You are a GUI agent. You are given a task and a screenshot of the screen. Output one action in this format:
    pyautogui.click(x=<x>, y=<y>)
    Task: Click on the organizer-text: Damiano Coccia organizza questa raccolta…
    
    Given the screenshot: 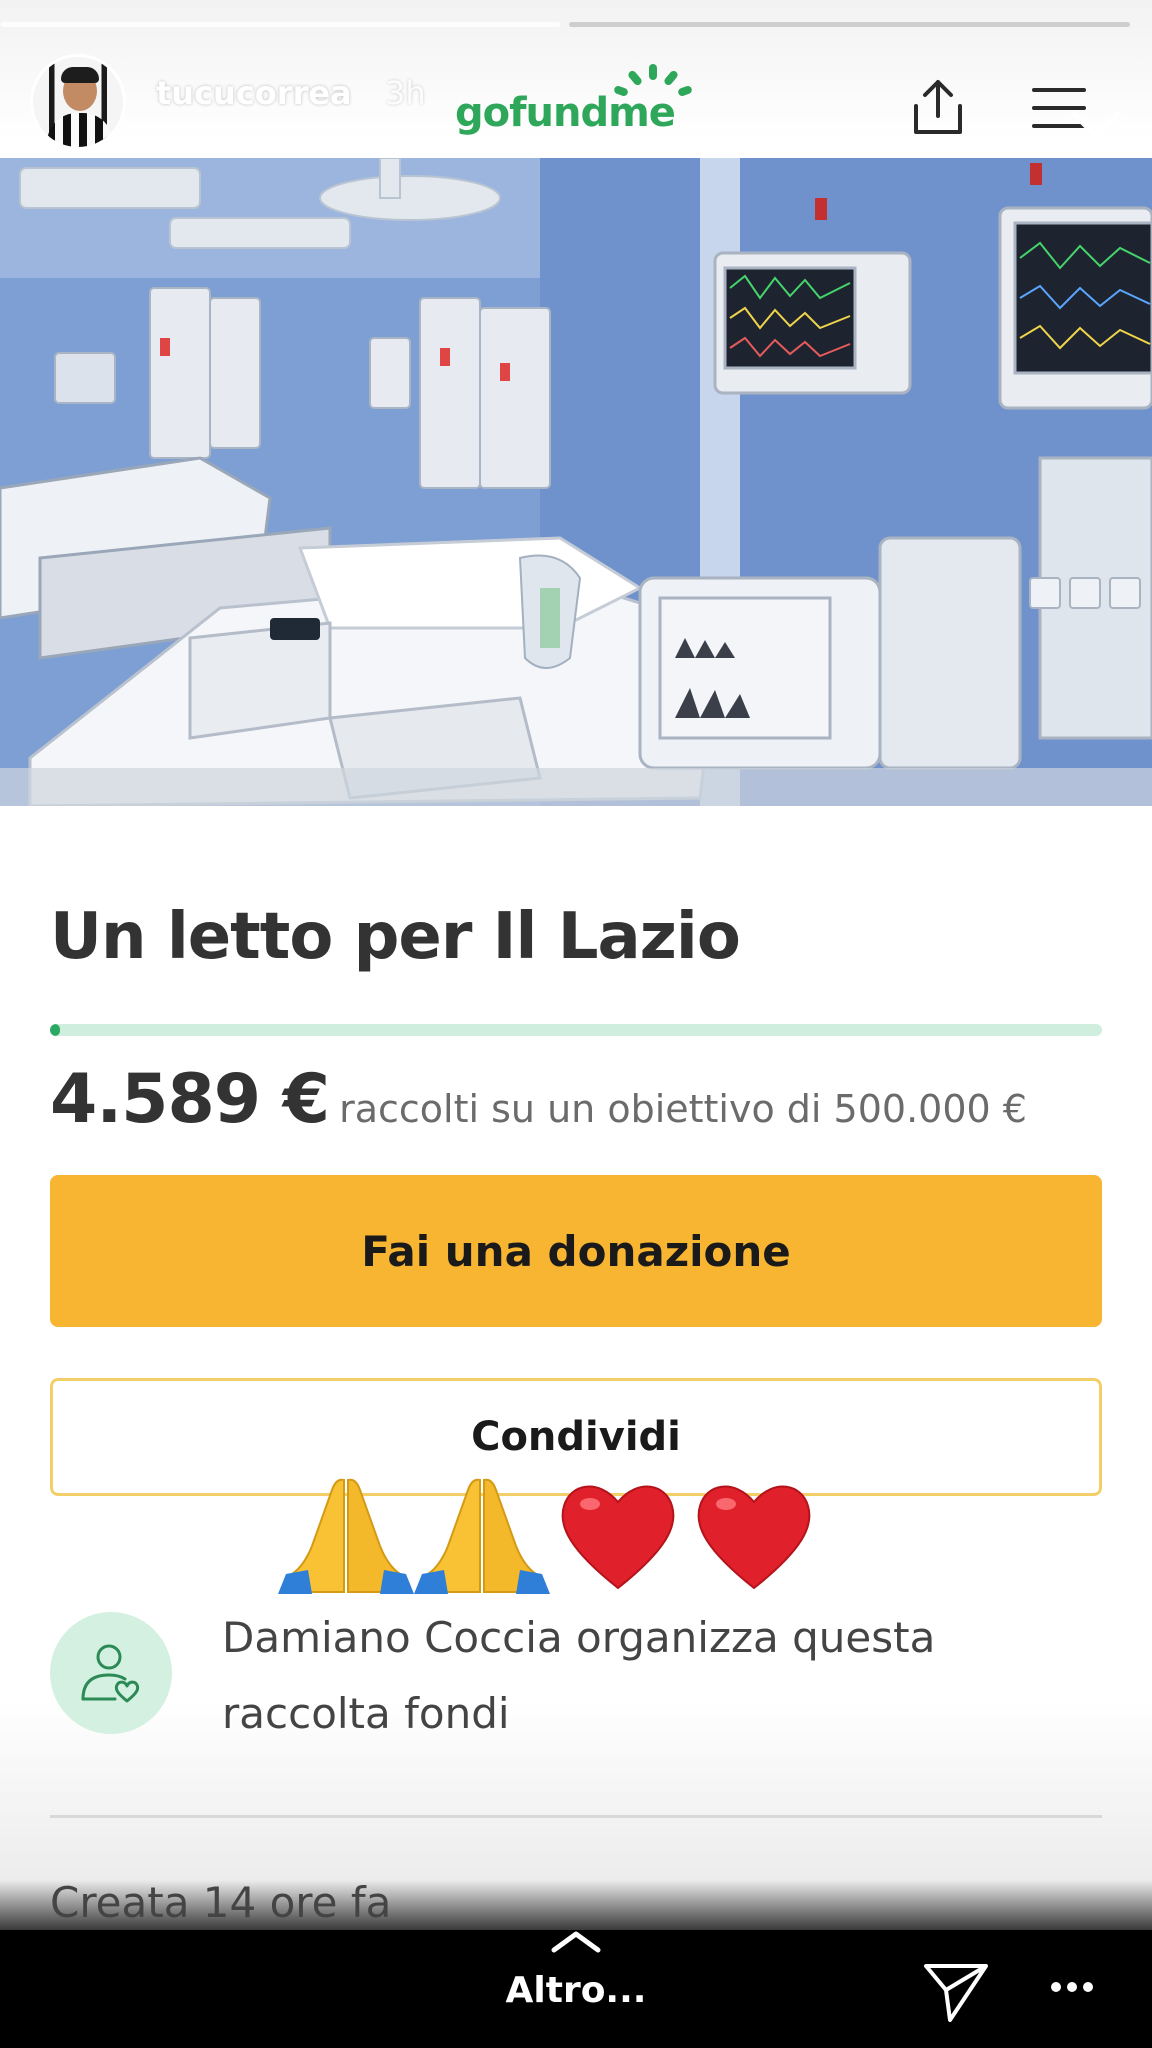 What is the action you would take?
    pyautogui.click(x=579, y=1675)
    